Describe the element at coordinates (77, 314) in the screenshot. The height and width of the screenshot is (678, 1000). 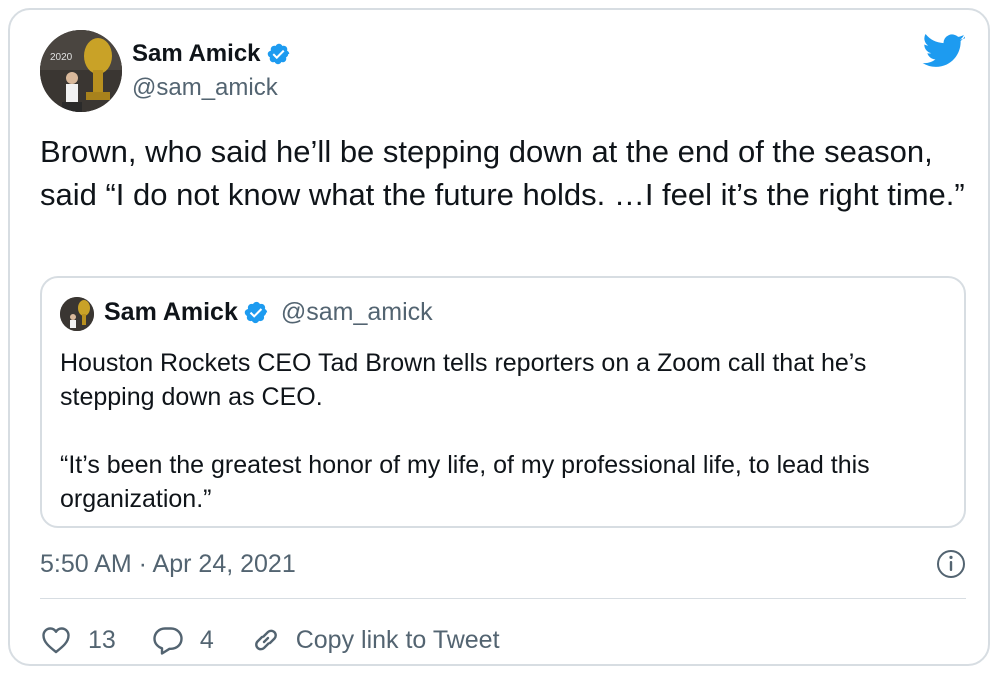
I see `quoted-author-avatar` at that location.